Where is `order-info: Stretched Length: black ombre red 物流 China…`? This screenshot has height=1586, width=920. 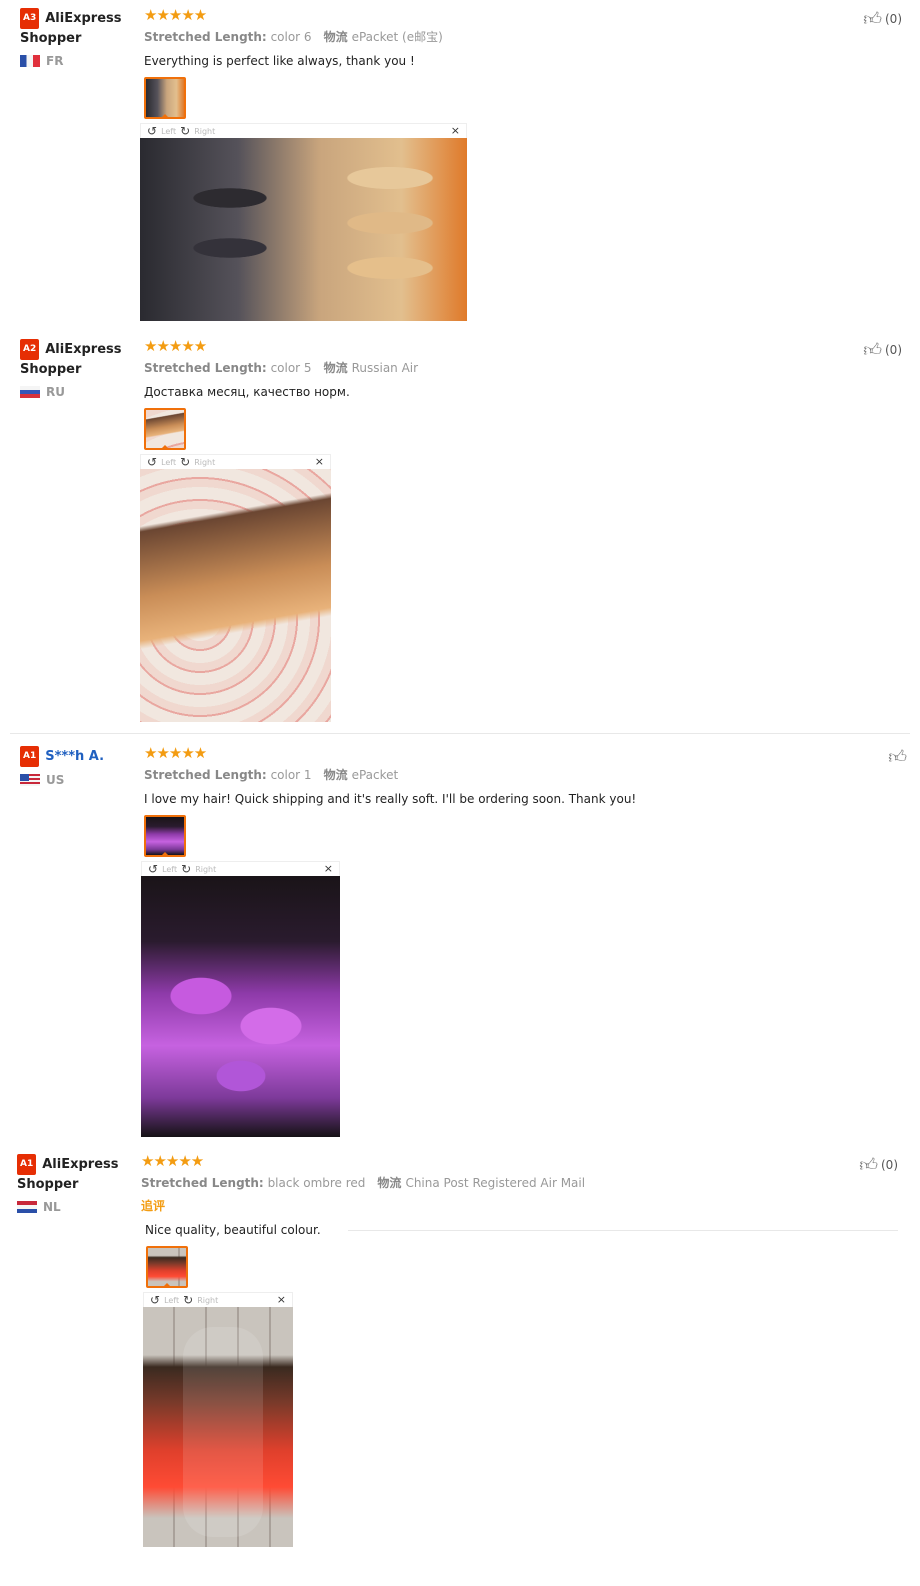
order-info: Stretched Length: black ombre red 物流 China… is located at coordinates (363, 1183).